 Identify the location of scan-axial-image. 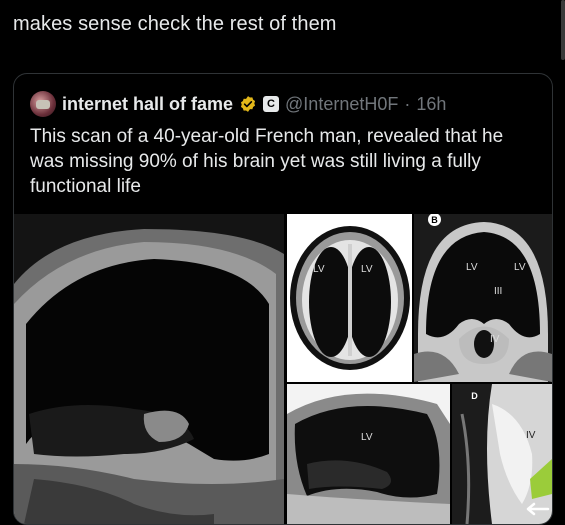
(349, 298).